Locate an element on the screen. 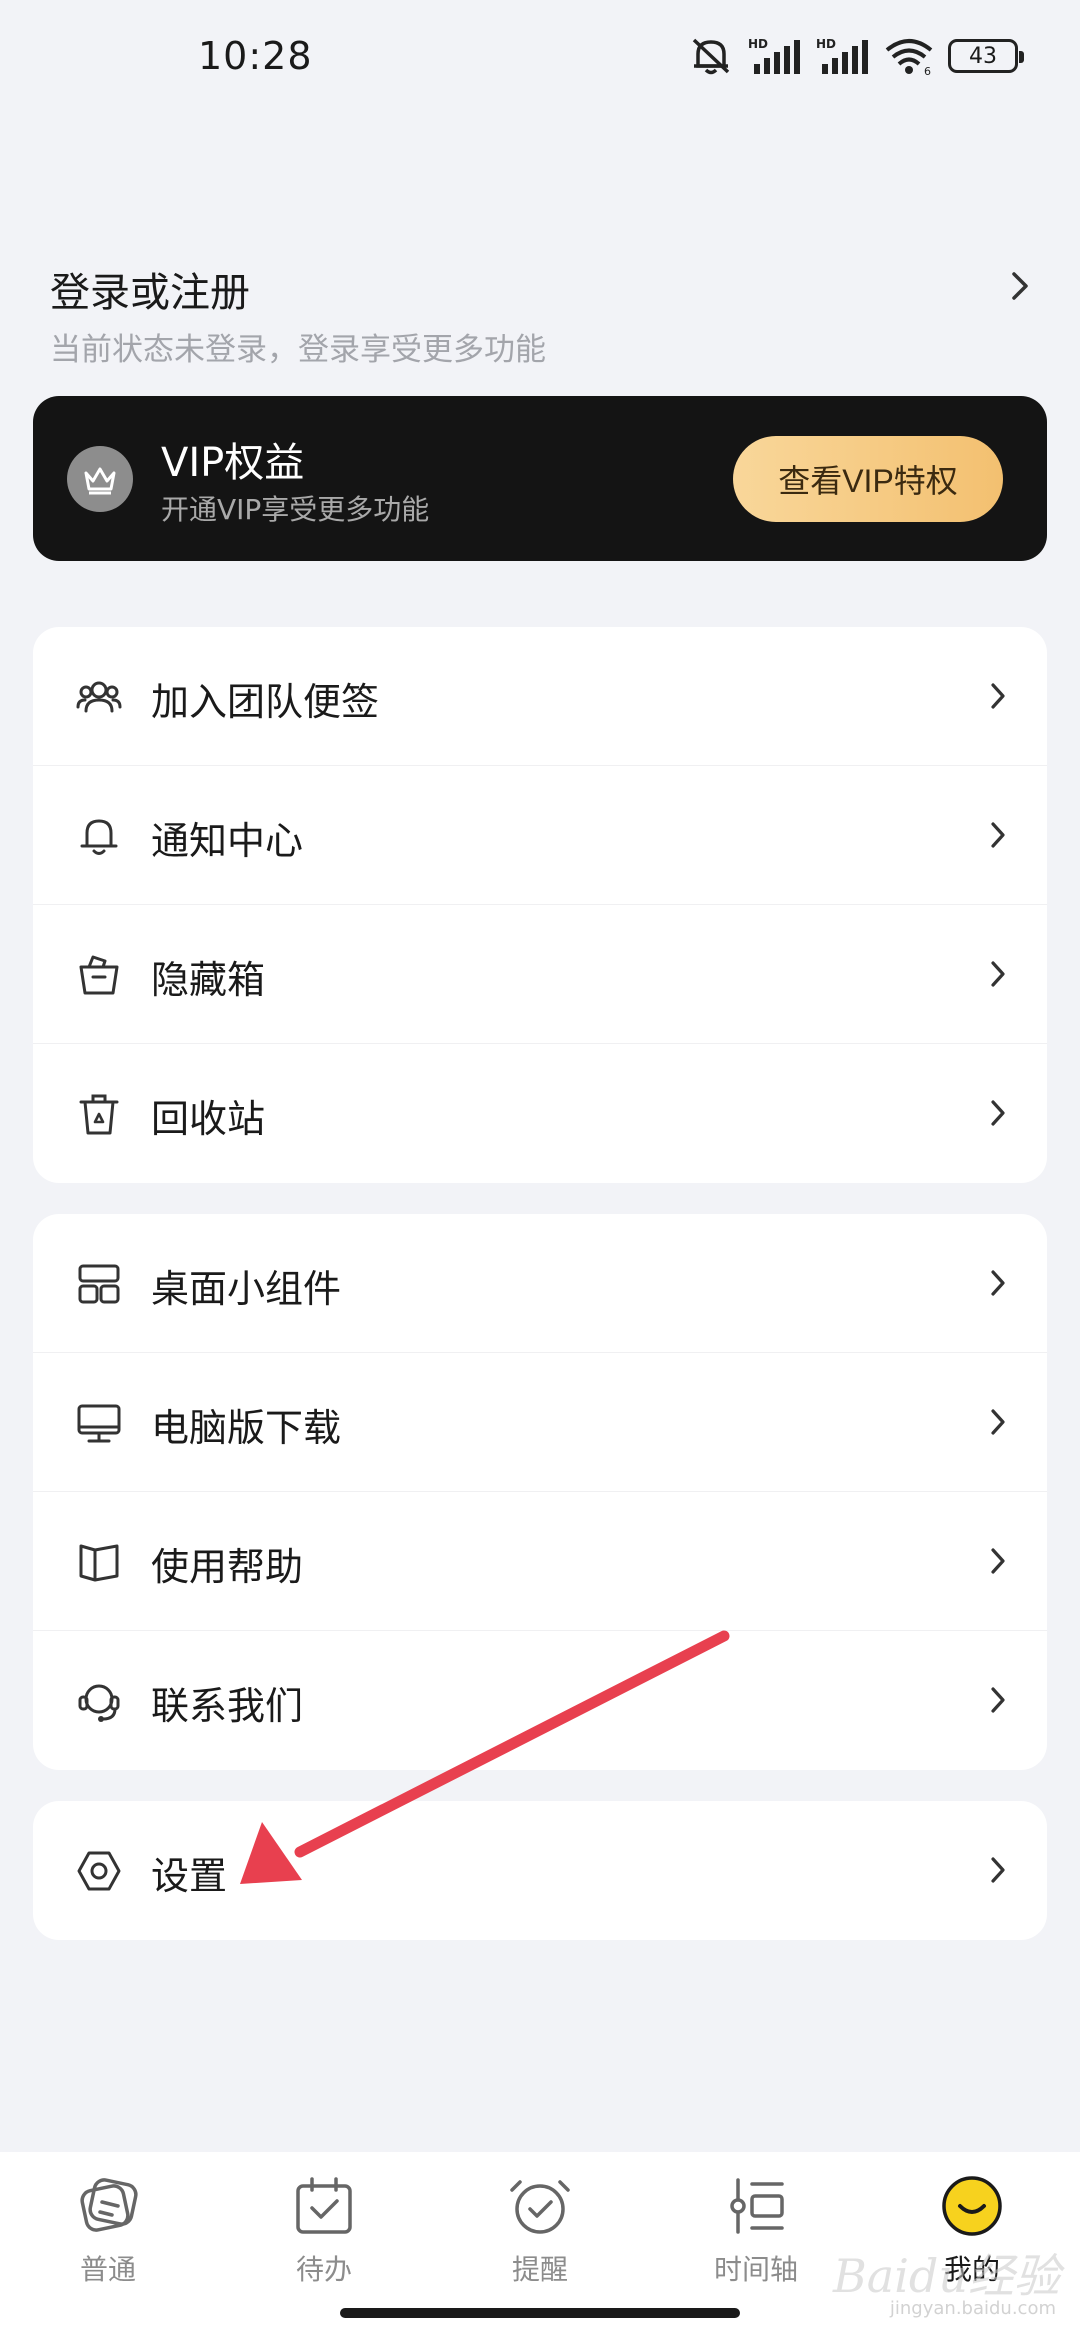  settings-icon is located at coordinates (99, 1871).